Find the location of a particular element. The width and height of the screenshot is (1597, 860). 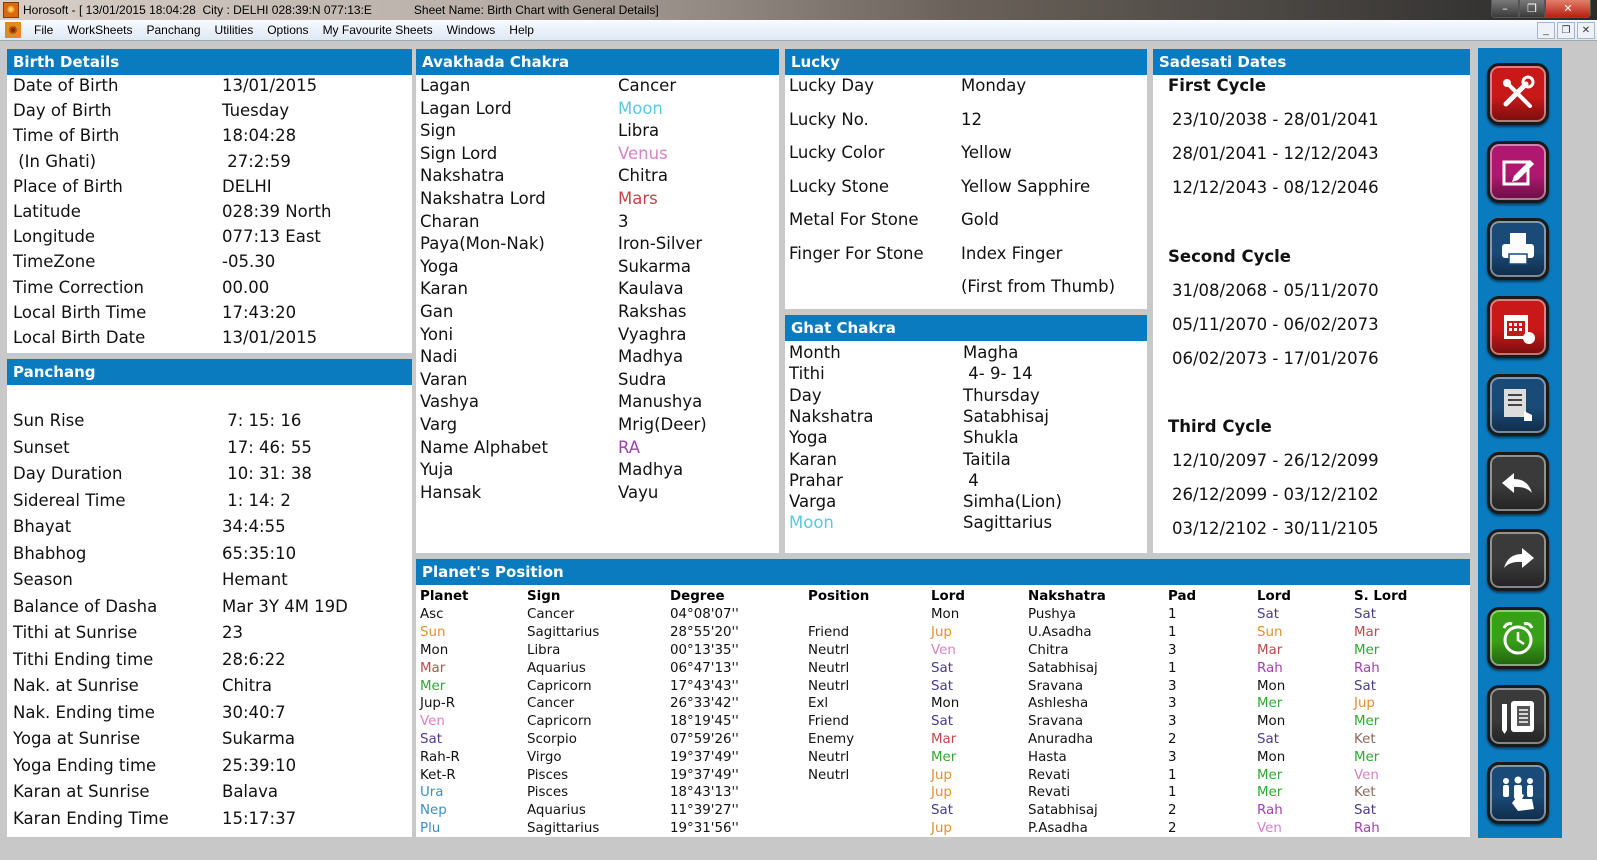

label: Date of Birth is located at coordinates (66, 85).